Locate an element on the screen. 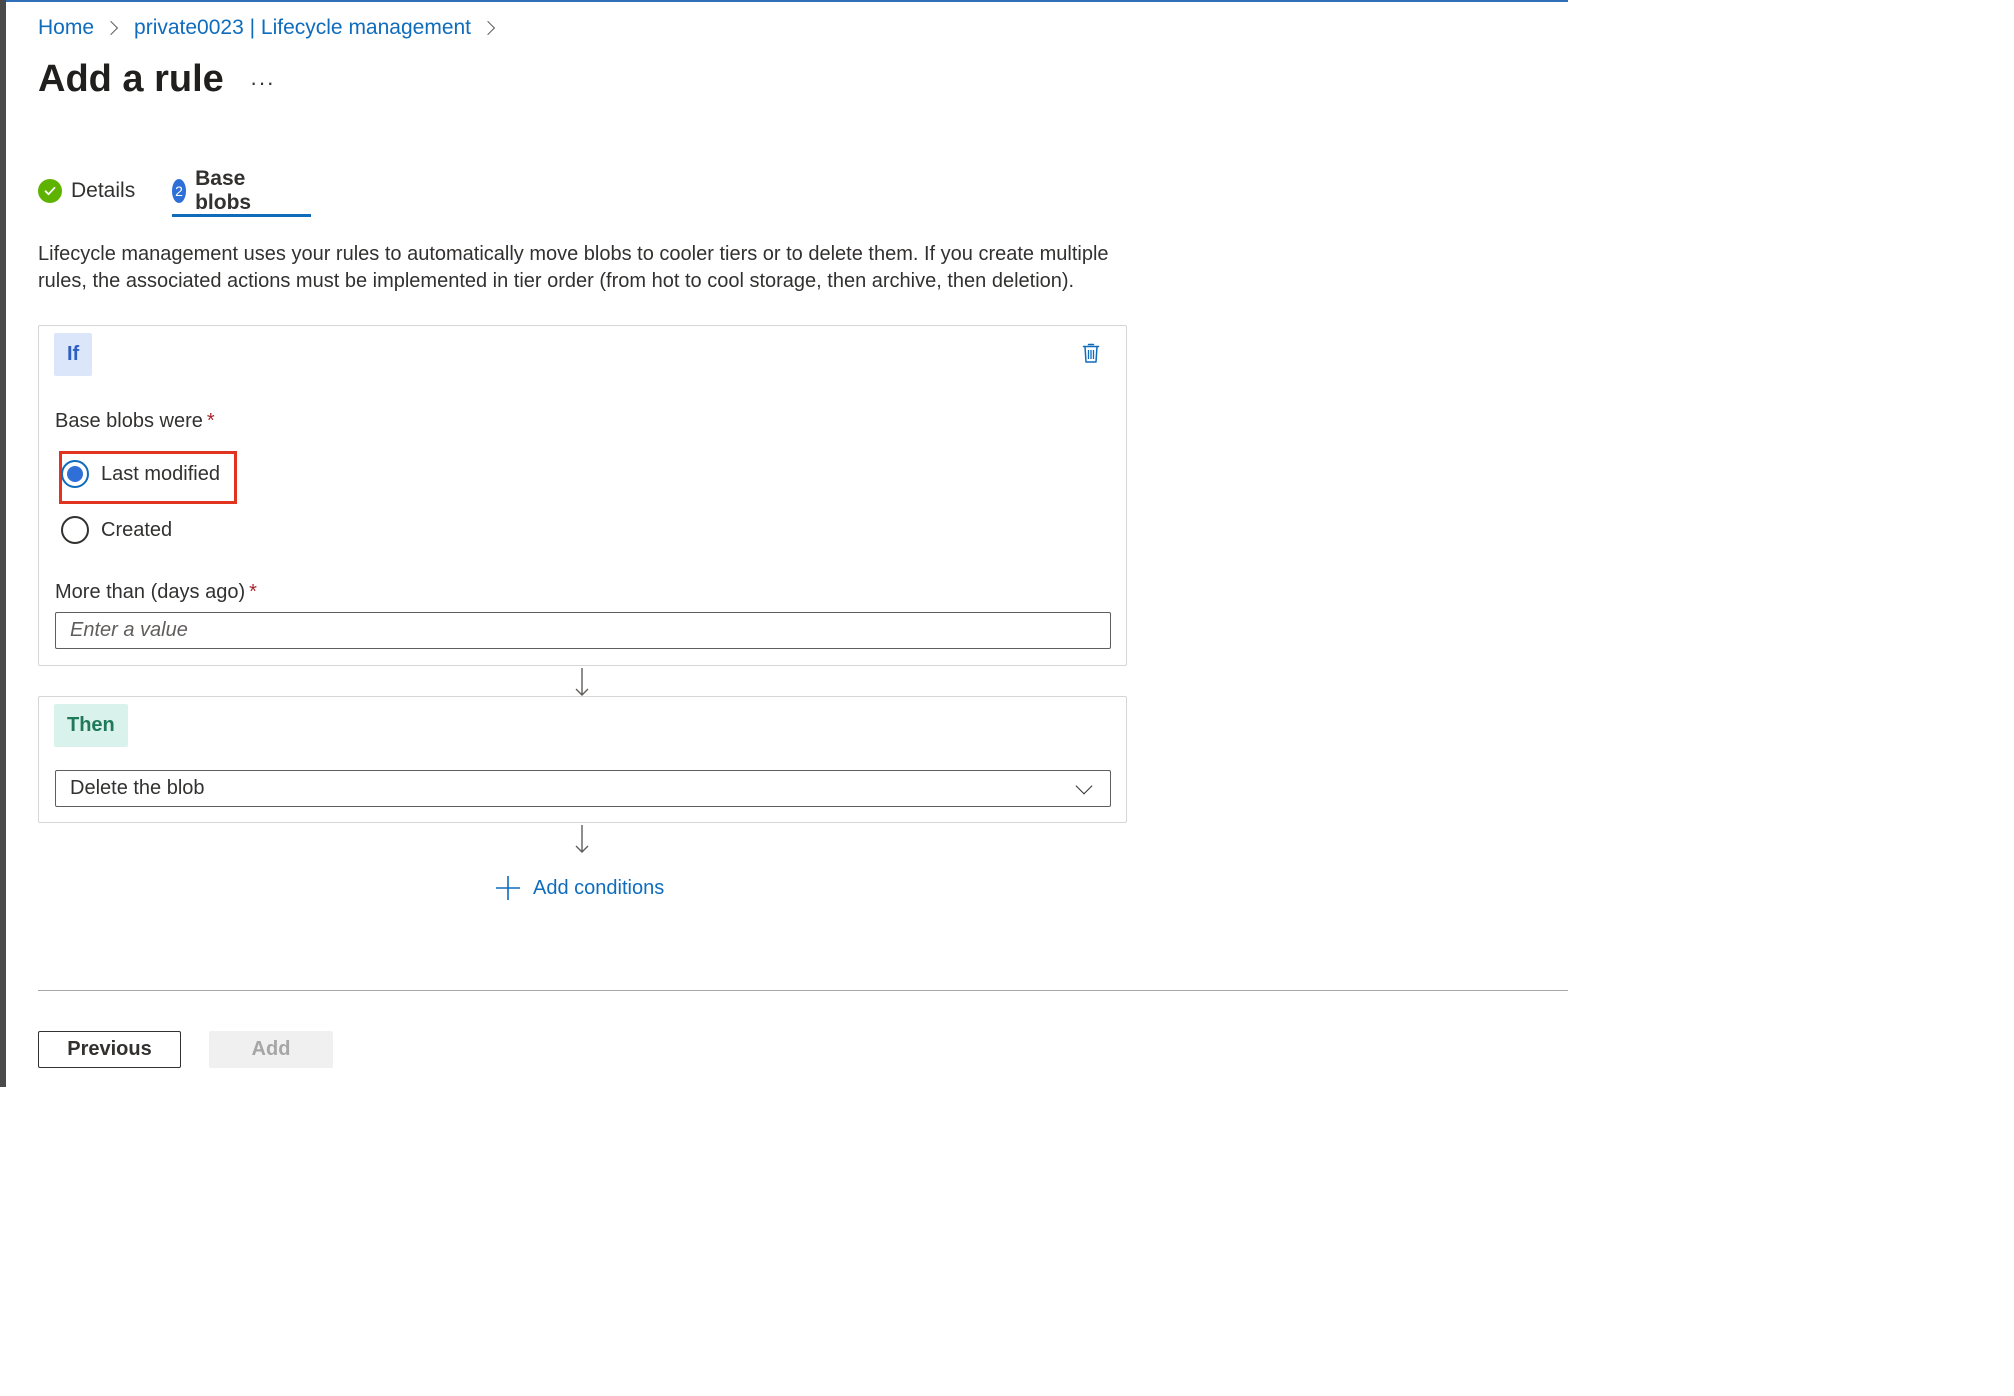  base-blobs-were-label: Base blobs were * is located at coordinates (135, 421).